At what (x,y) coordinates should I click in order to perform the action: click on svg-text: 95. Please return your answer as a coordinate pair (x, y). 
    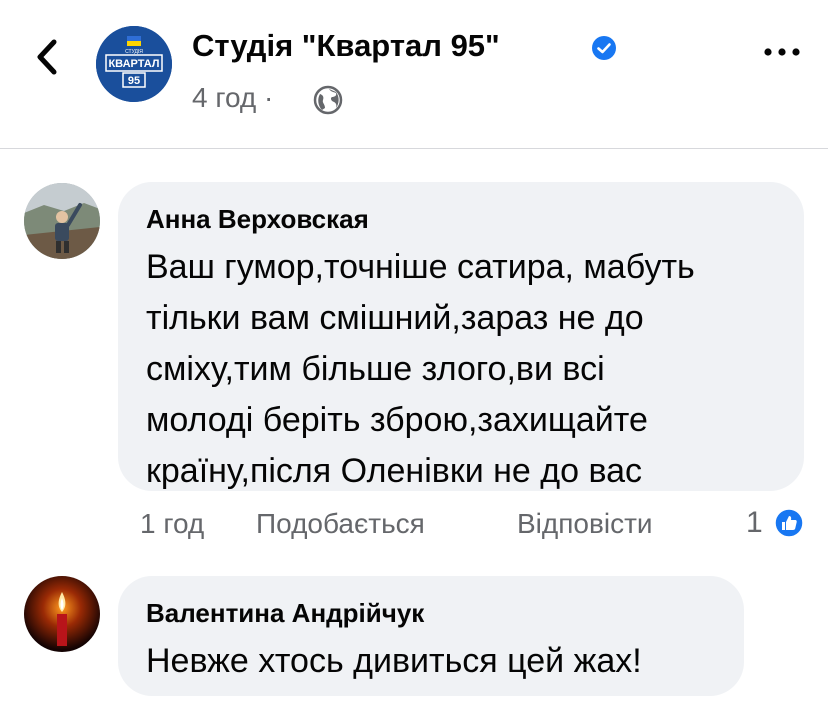
    Looking at the image, I should click on (134, 81).